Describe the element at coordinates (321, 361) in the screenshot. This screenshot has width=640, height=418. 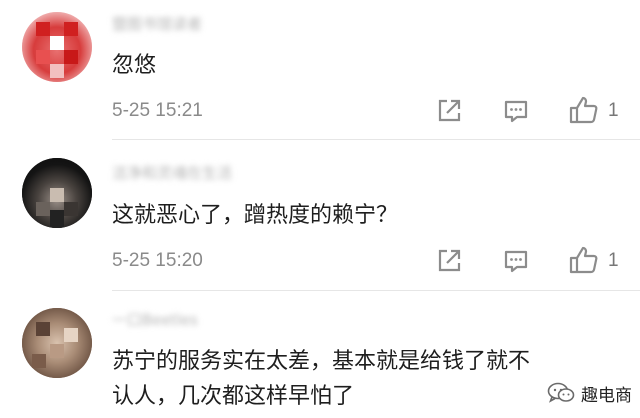
I see `comment-text-line: 苏宁的服务实在太差，基本就是给钱了就不` at that location.